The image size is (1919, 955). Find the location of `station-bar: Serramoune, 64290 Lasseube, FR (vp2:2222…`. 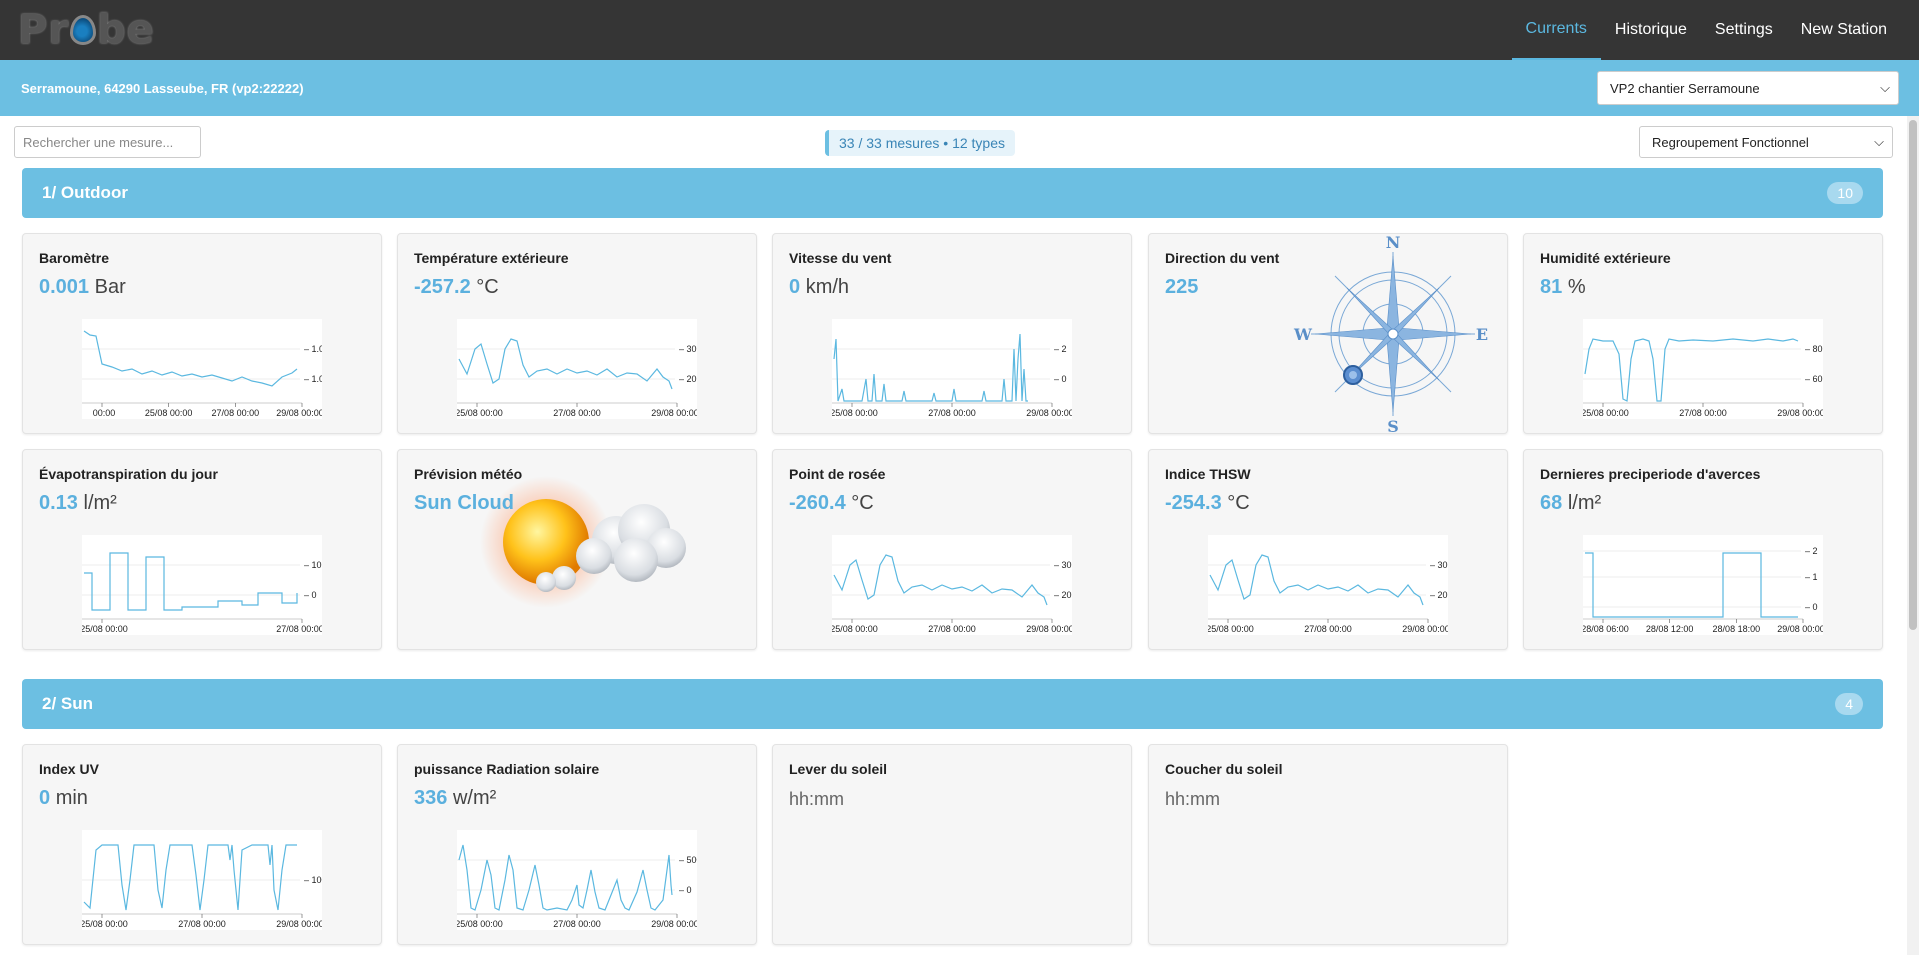

station-bar: Serramoune, 64290 Lasseube, FR (vp2:2222… is located at coordinates (959, 88).